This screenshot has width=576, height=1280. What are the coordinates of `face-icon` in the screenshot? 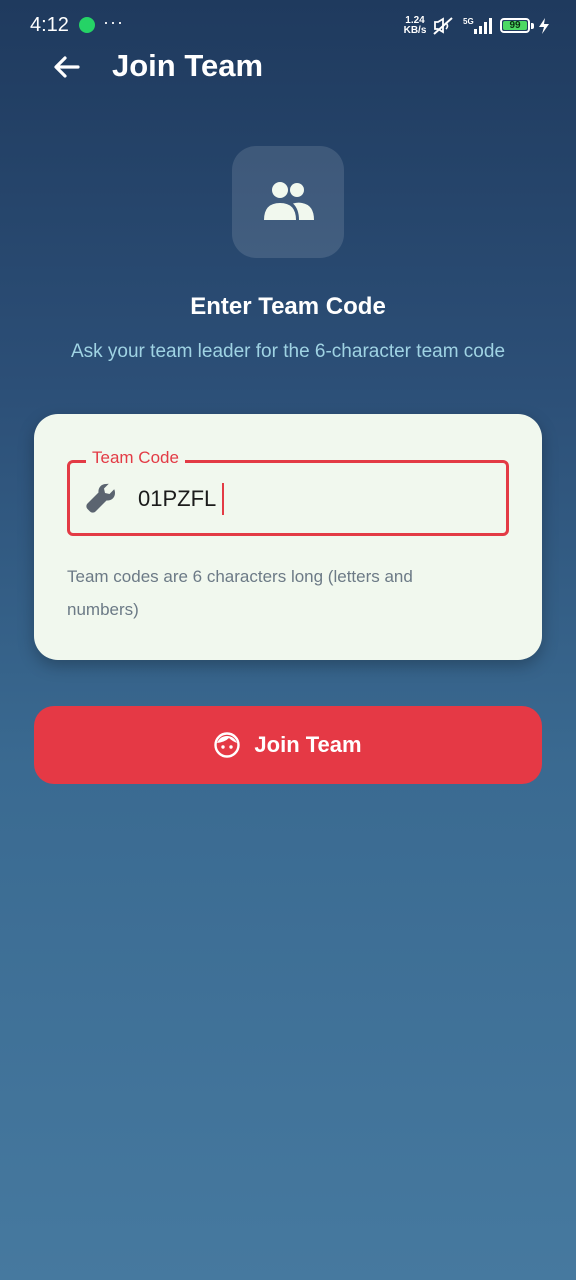 It's located at (227, 745).